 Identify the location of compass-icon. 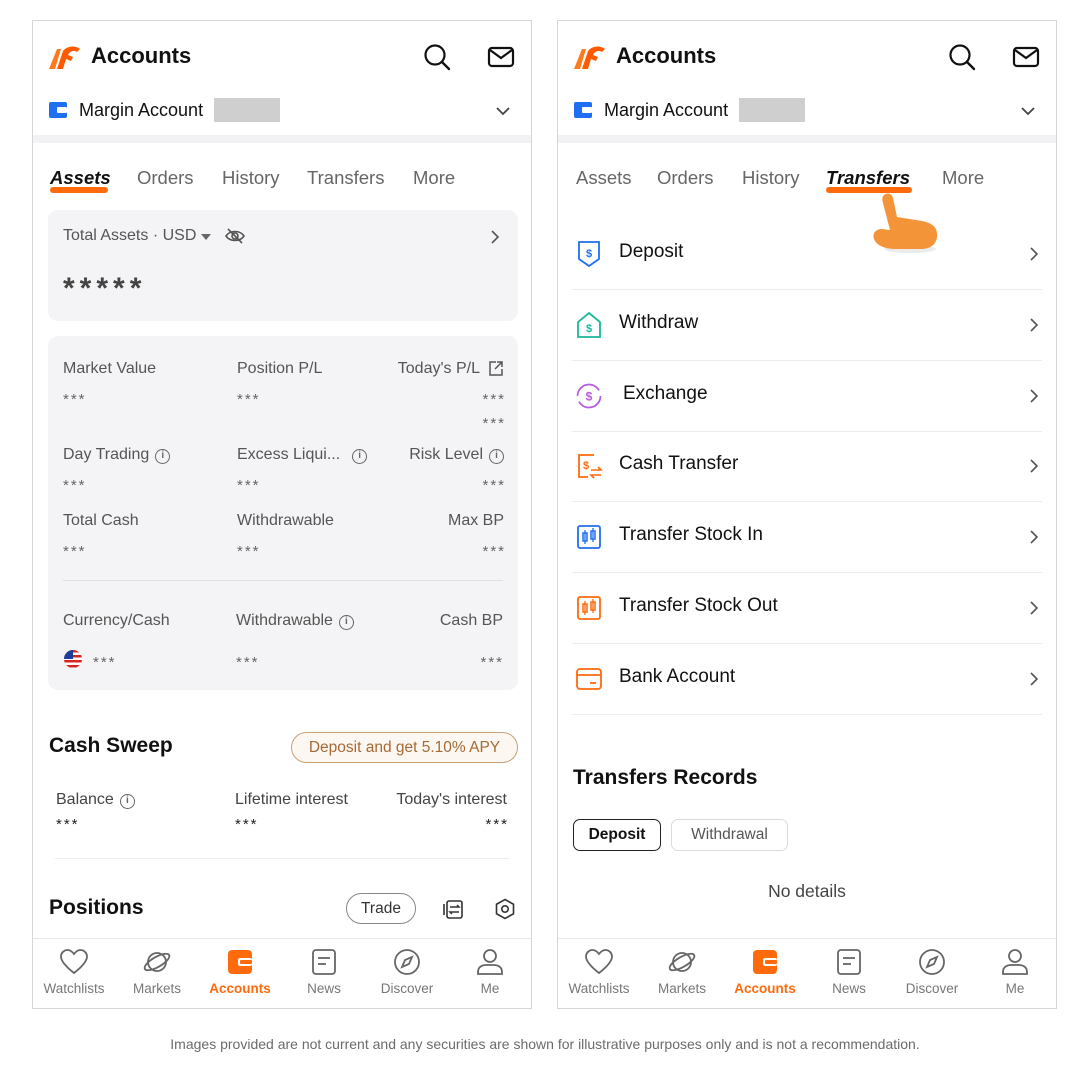
(407, 962).